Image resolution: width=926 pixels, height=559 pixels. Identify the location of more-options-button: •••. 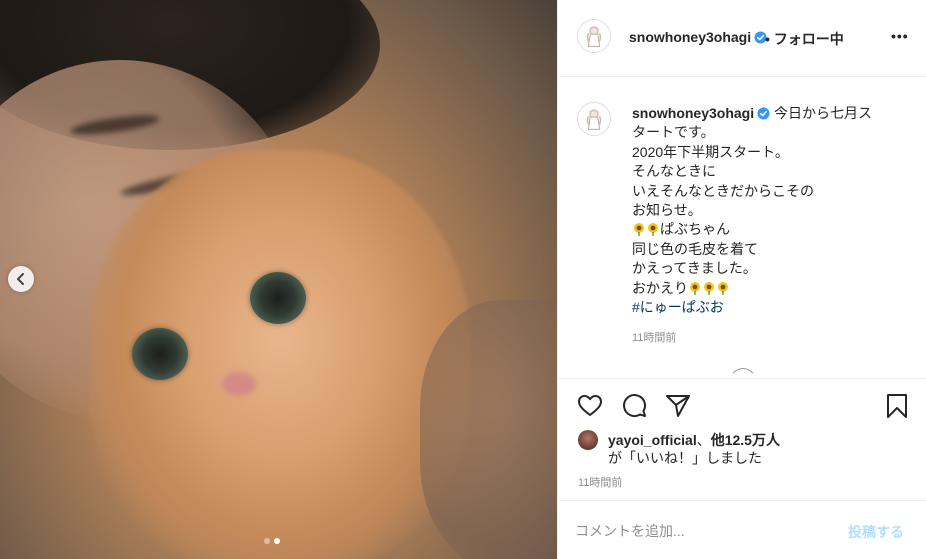
(900, 36).